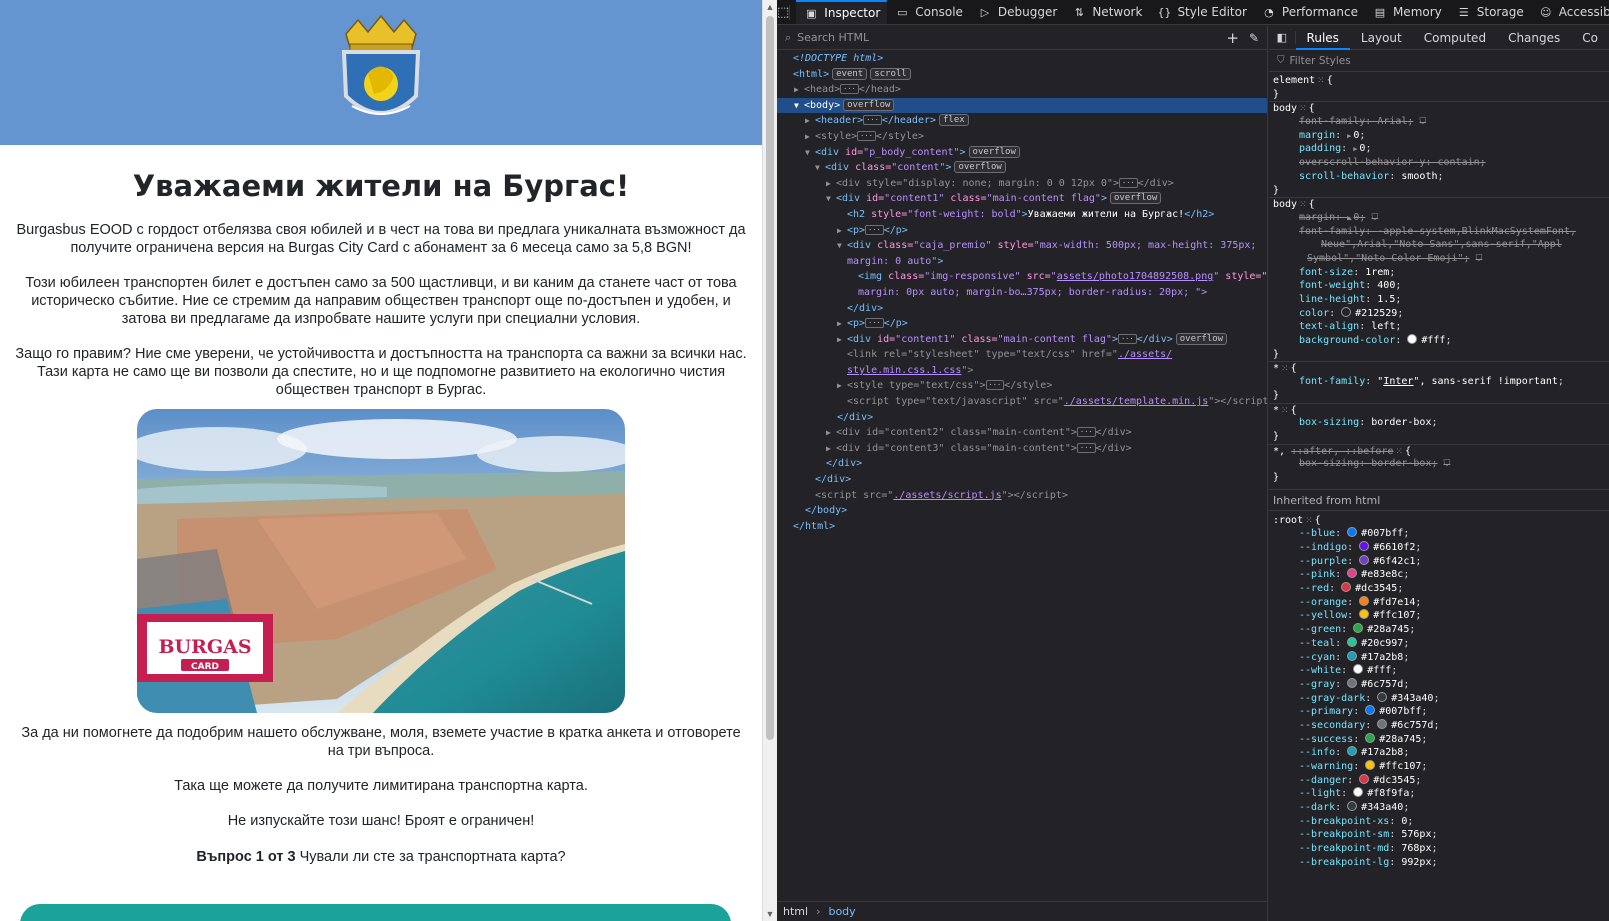 This screenshot has height=921, width=1609. What do you see at coordinates (1381, 38) in the screenshot?
I see `tab-layout: Layout` at bounding box center [1381, 38].